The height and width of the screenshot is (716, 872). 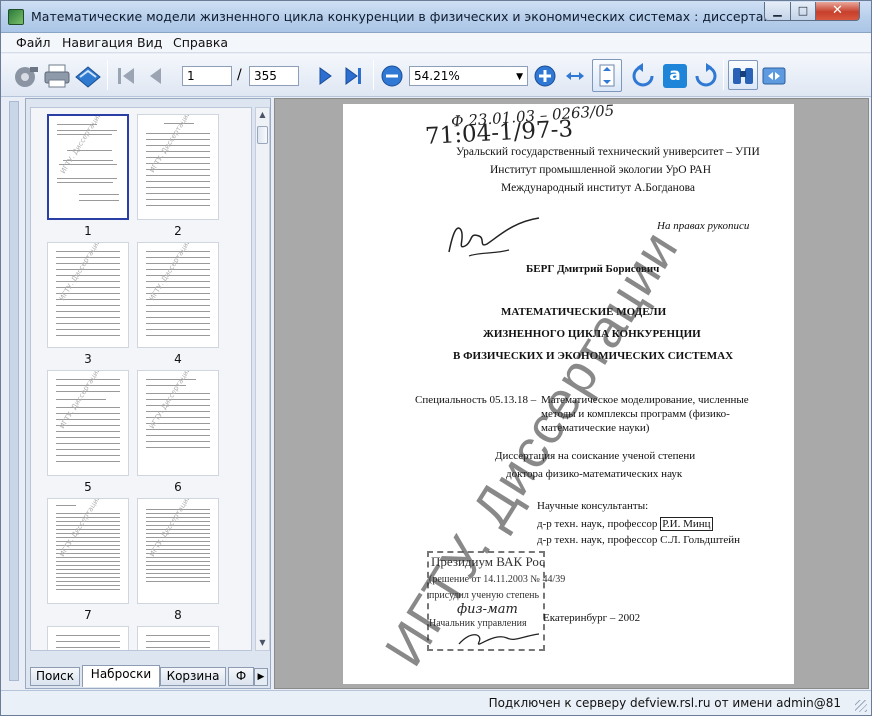 What do you see at coordinates (193, 676) in the screenshot?
I see `tab-cart: Корзина` at bounding box center [193, 676].